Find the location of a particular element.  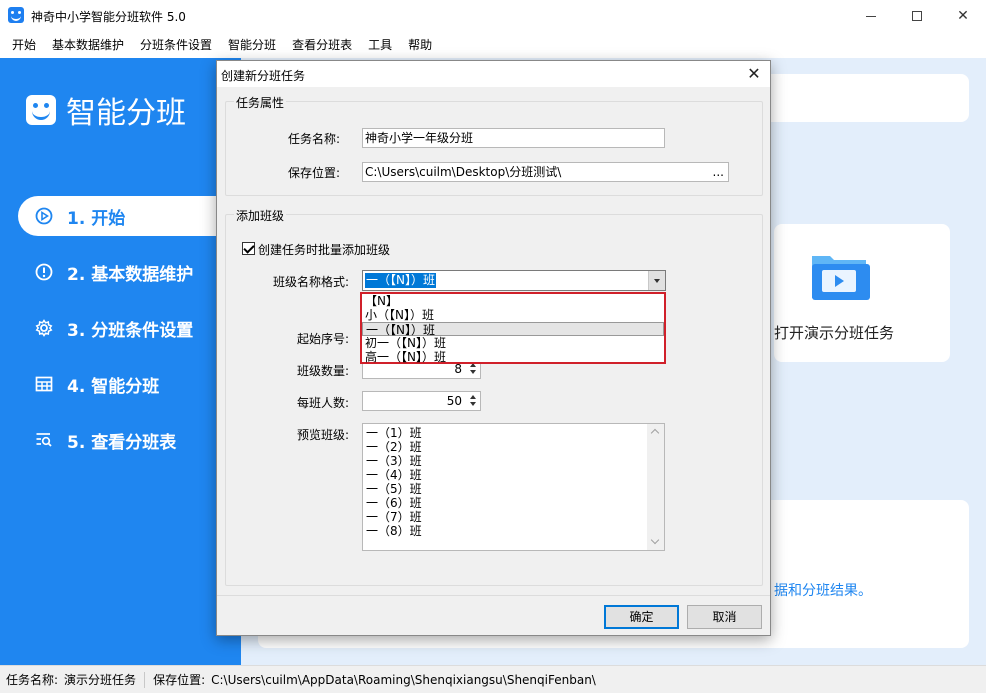

app-logo-icon is located at coordinates (16, 15).